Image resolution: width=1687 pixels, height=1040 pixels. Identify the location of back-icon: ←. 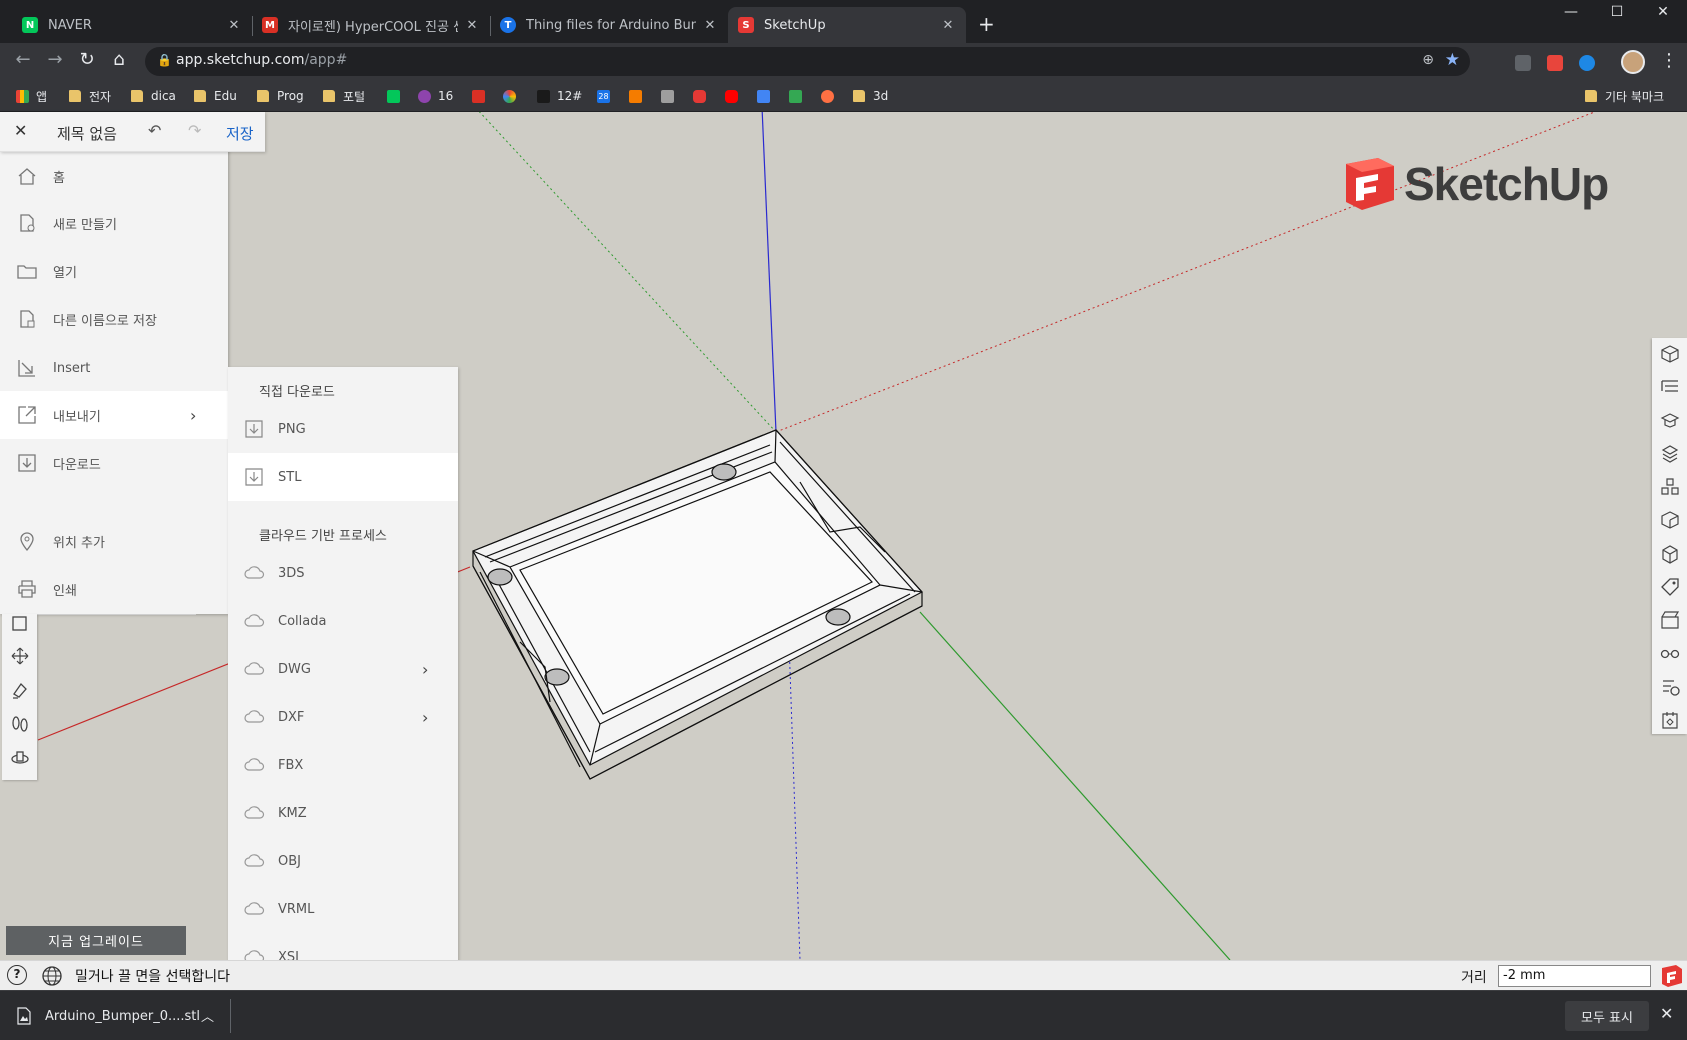
(23, 59).